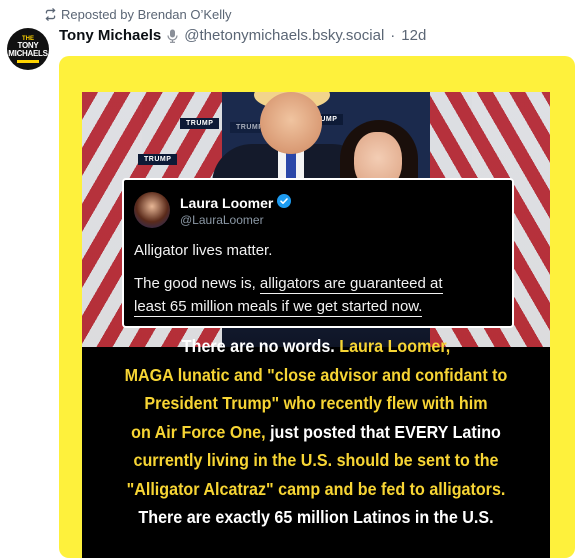 This screenshot has width=584, height=558. Describe the element at coordinates (172, 36) in the screenshot. I see `microphone-icon` at that location.